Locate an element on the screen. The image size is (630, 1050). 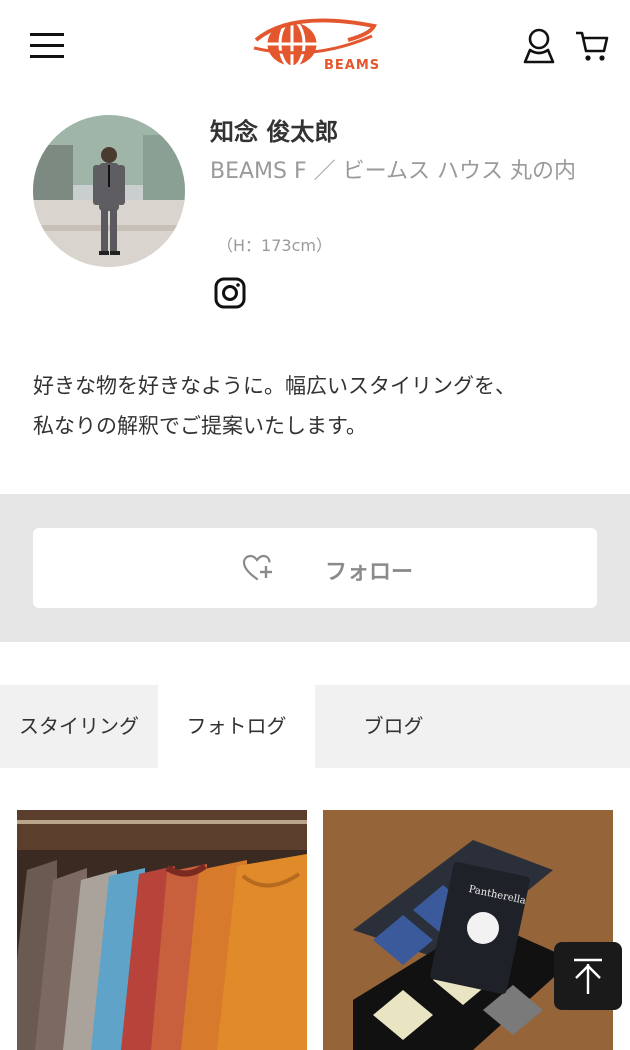
staff-avatar is located at coordinates (109, 191).